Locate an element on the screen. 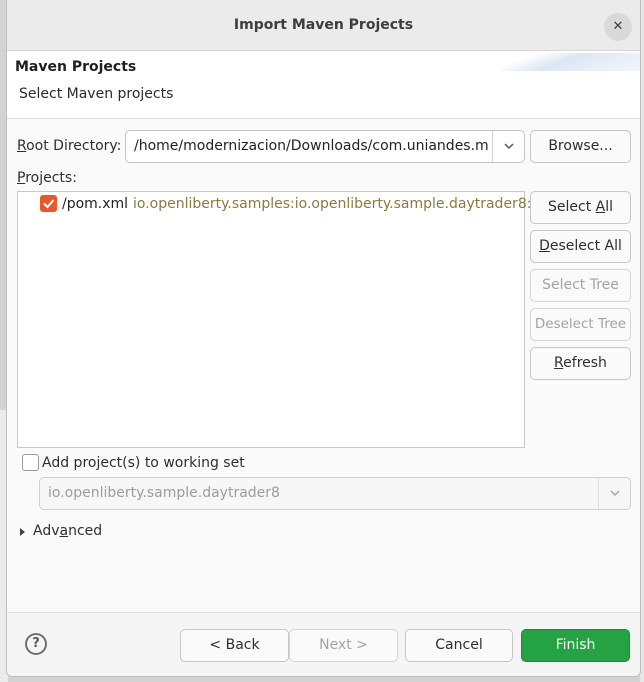  wizard-banner: Maven Projects Select Maven projects is located at coordinates (323, 85).